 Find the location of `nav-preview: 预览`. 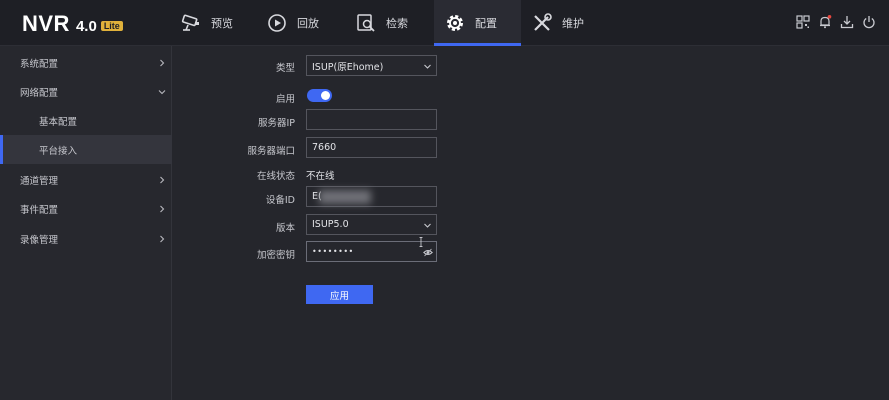

nav-preview: 预览 is located at coordinates (222, 23).